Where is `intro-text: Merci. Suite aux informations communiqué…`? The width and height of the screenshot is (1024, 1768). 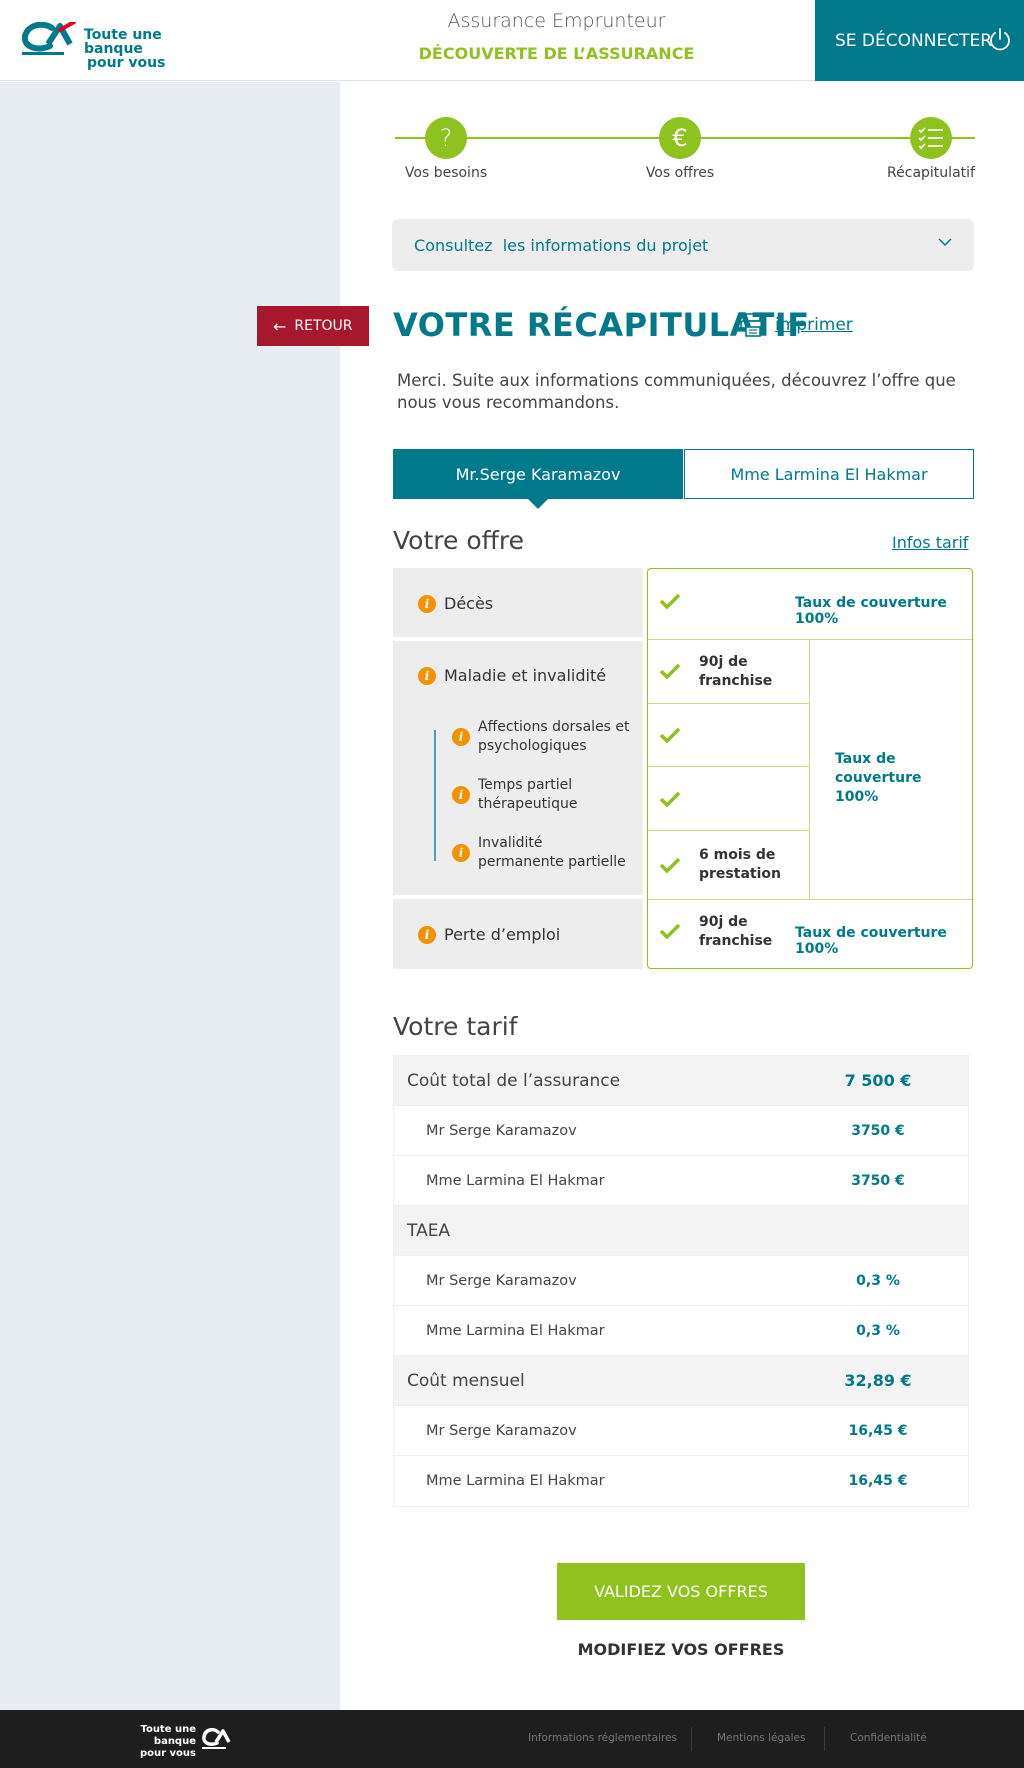 intro-text: Merci. Suite aux informations communiqué… is located at coordinates (676, 391).